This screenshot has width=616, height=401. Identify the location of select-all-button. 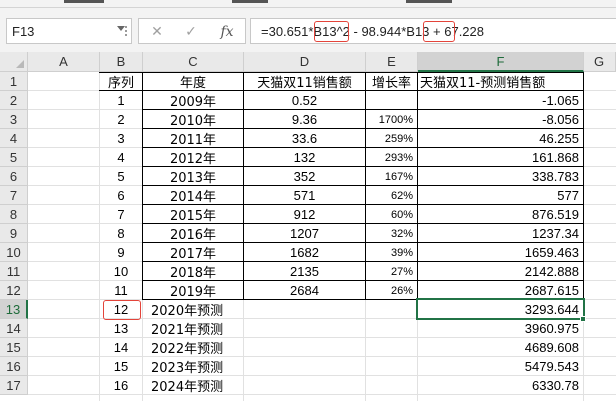
(14, 62).